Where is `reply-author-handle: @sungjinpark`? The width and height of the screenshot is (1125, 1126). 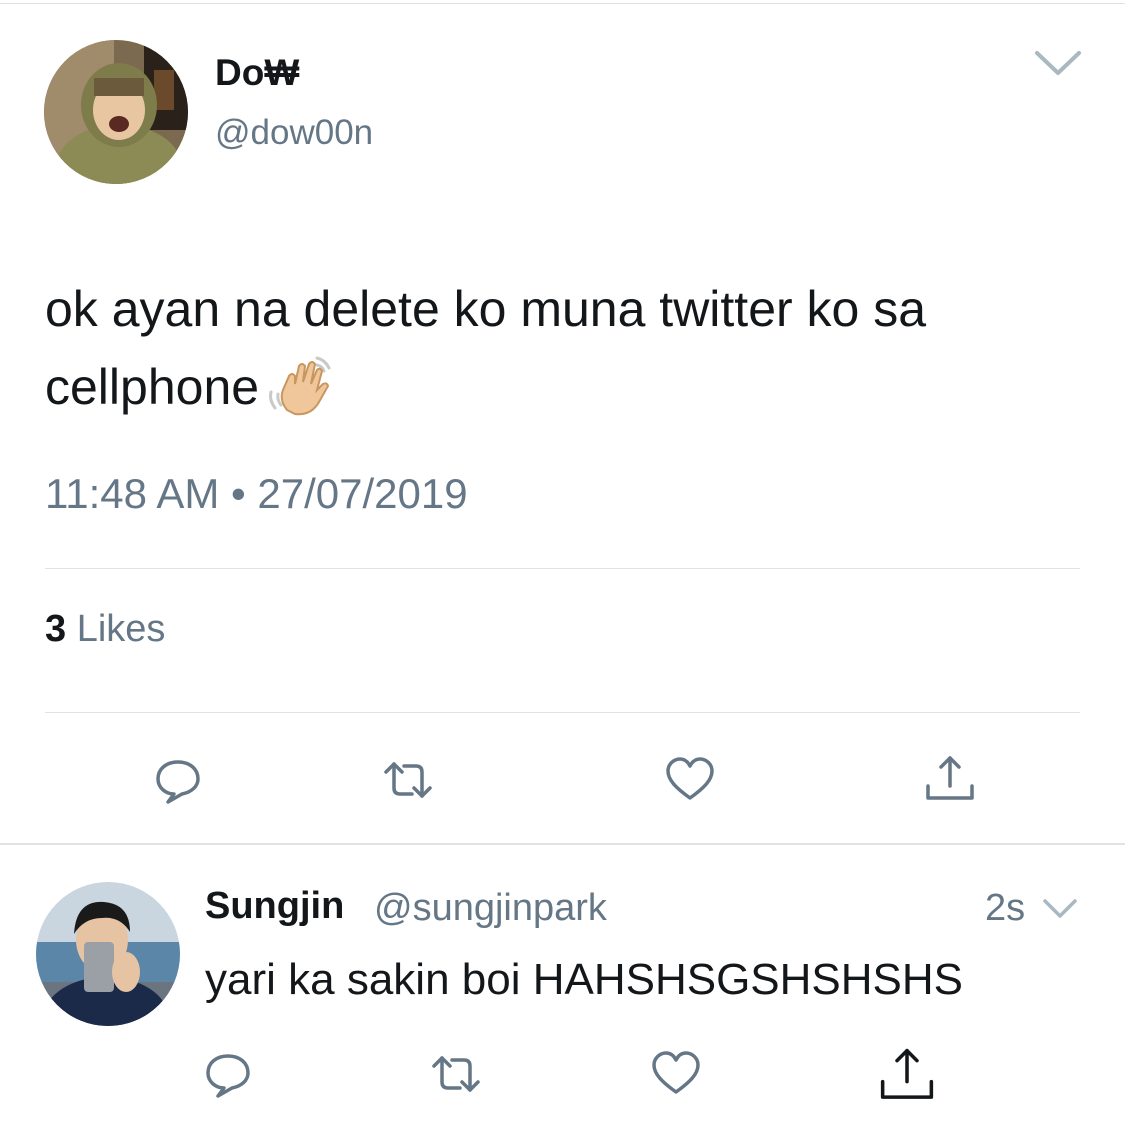
reply-author-handle: @sungjinpark is located at coordinates (490, 908).